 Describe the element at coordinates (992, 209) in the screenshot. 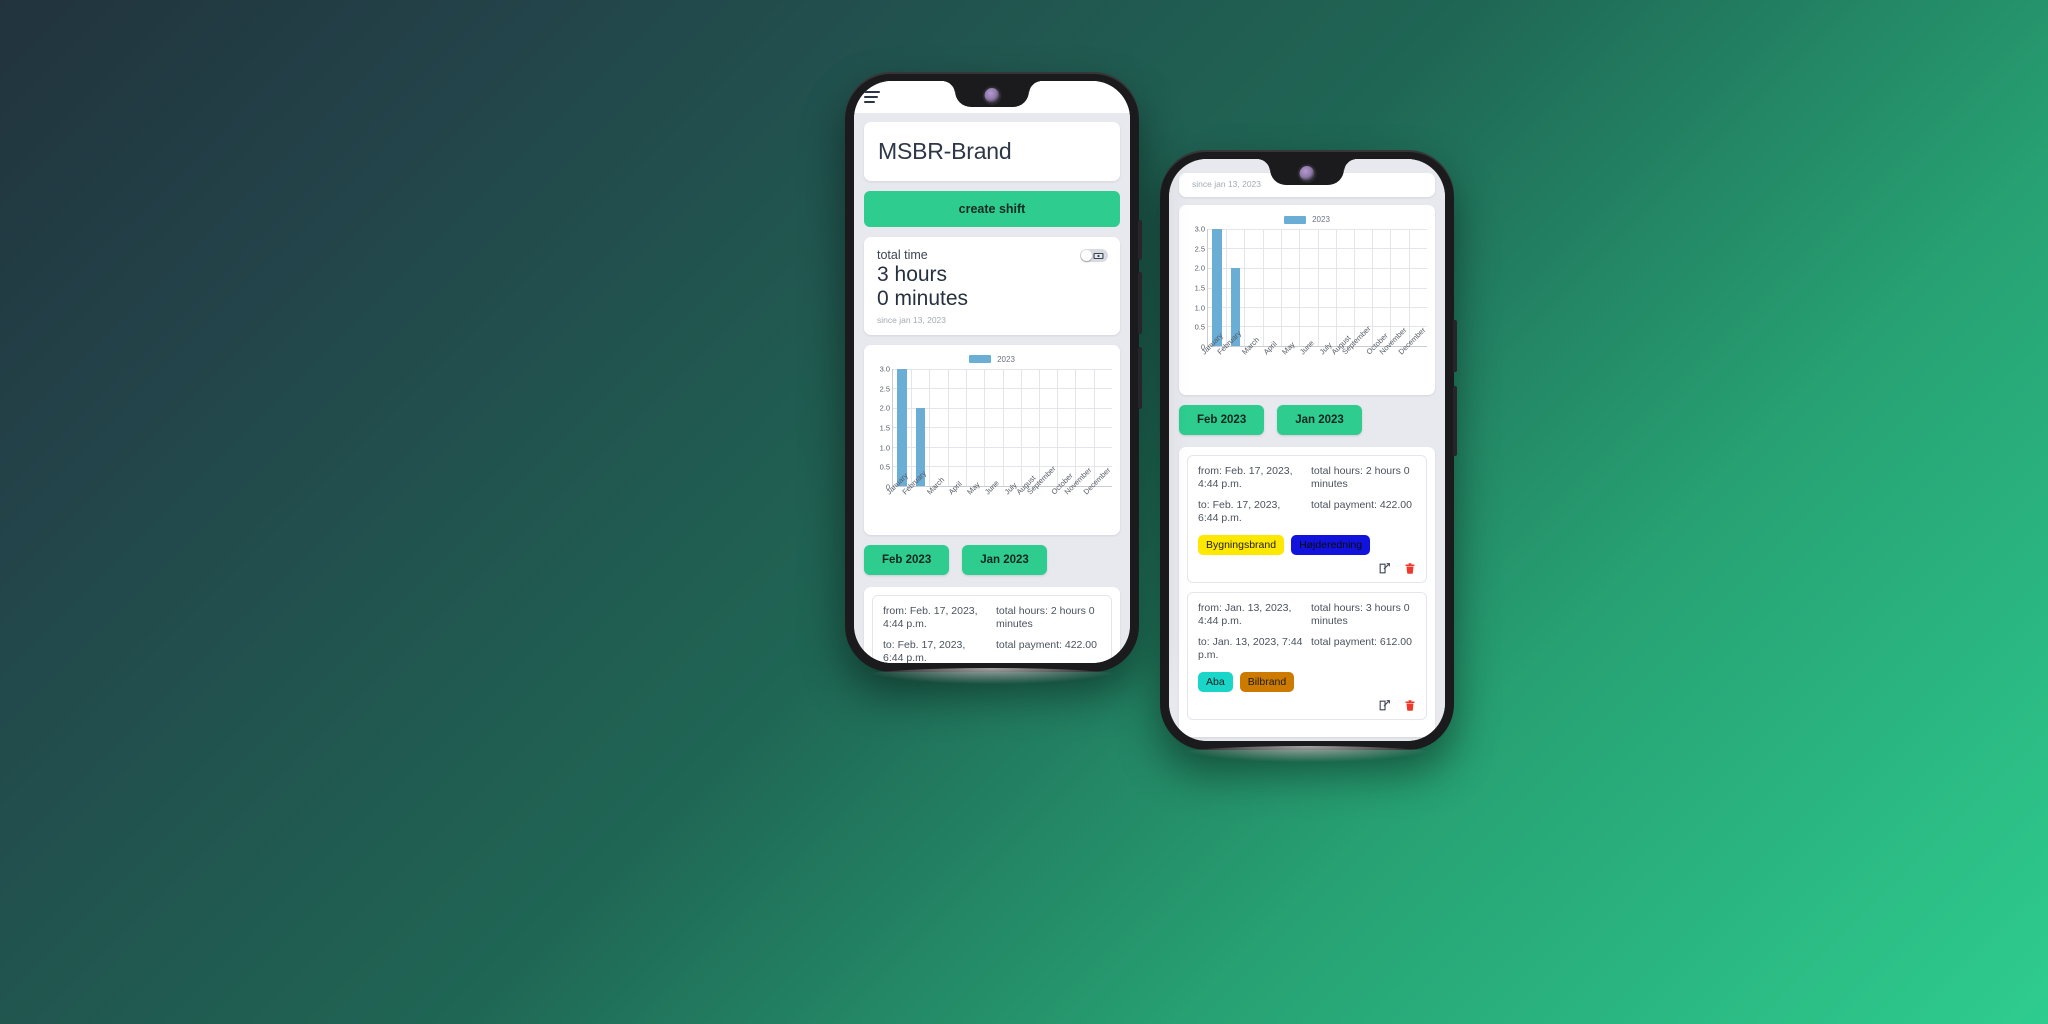

I see `create-shift-button: create shift` at that location.